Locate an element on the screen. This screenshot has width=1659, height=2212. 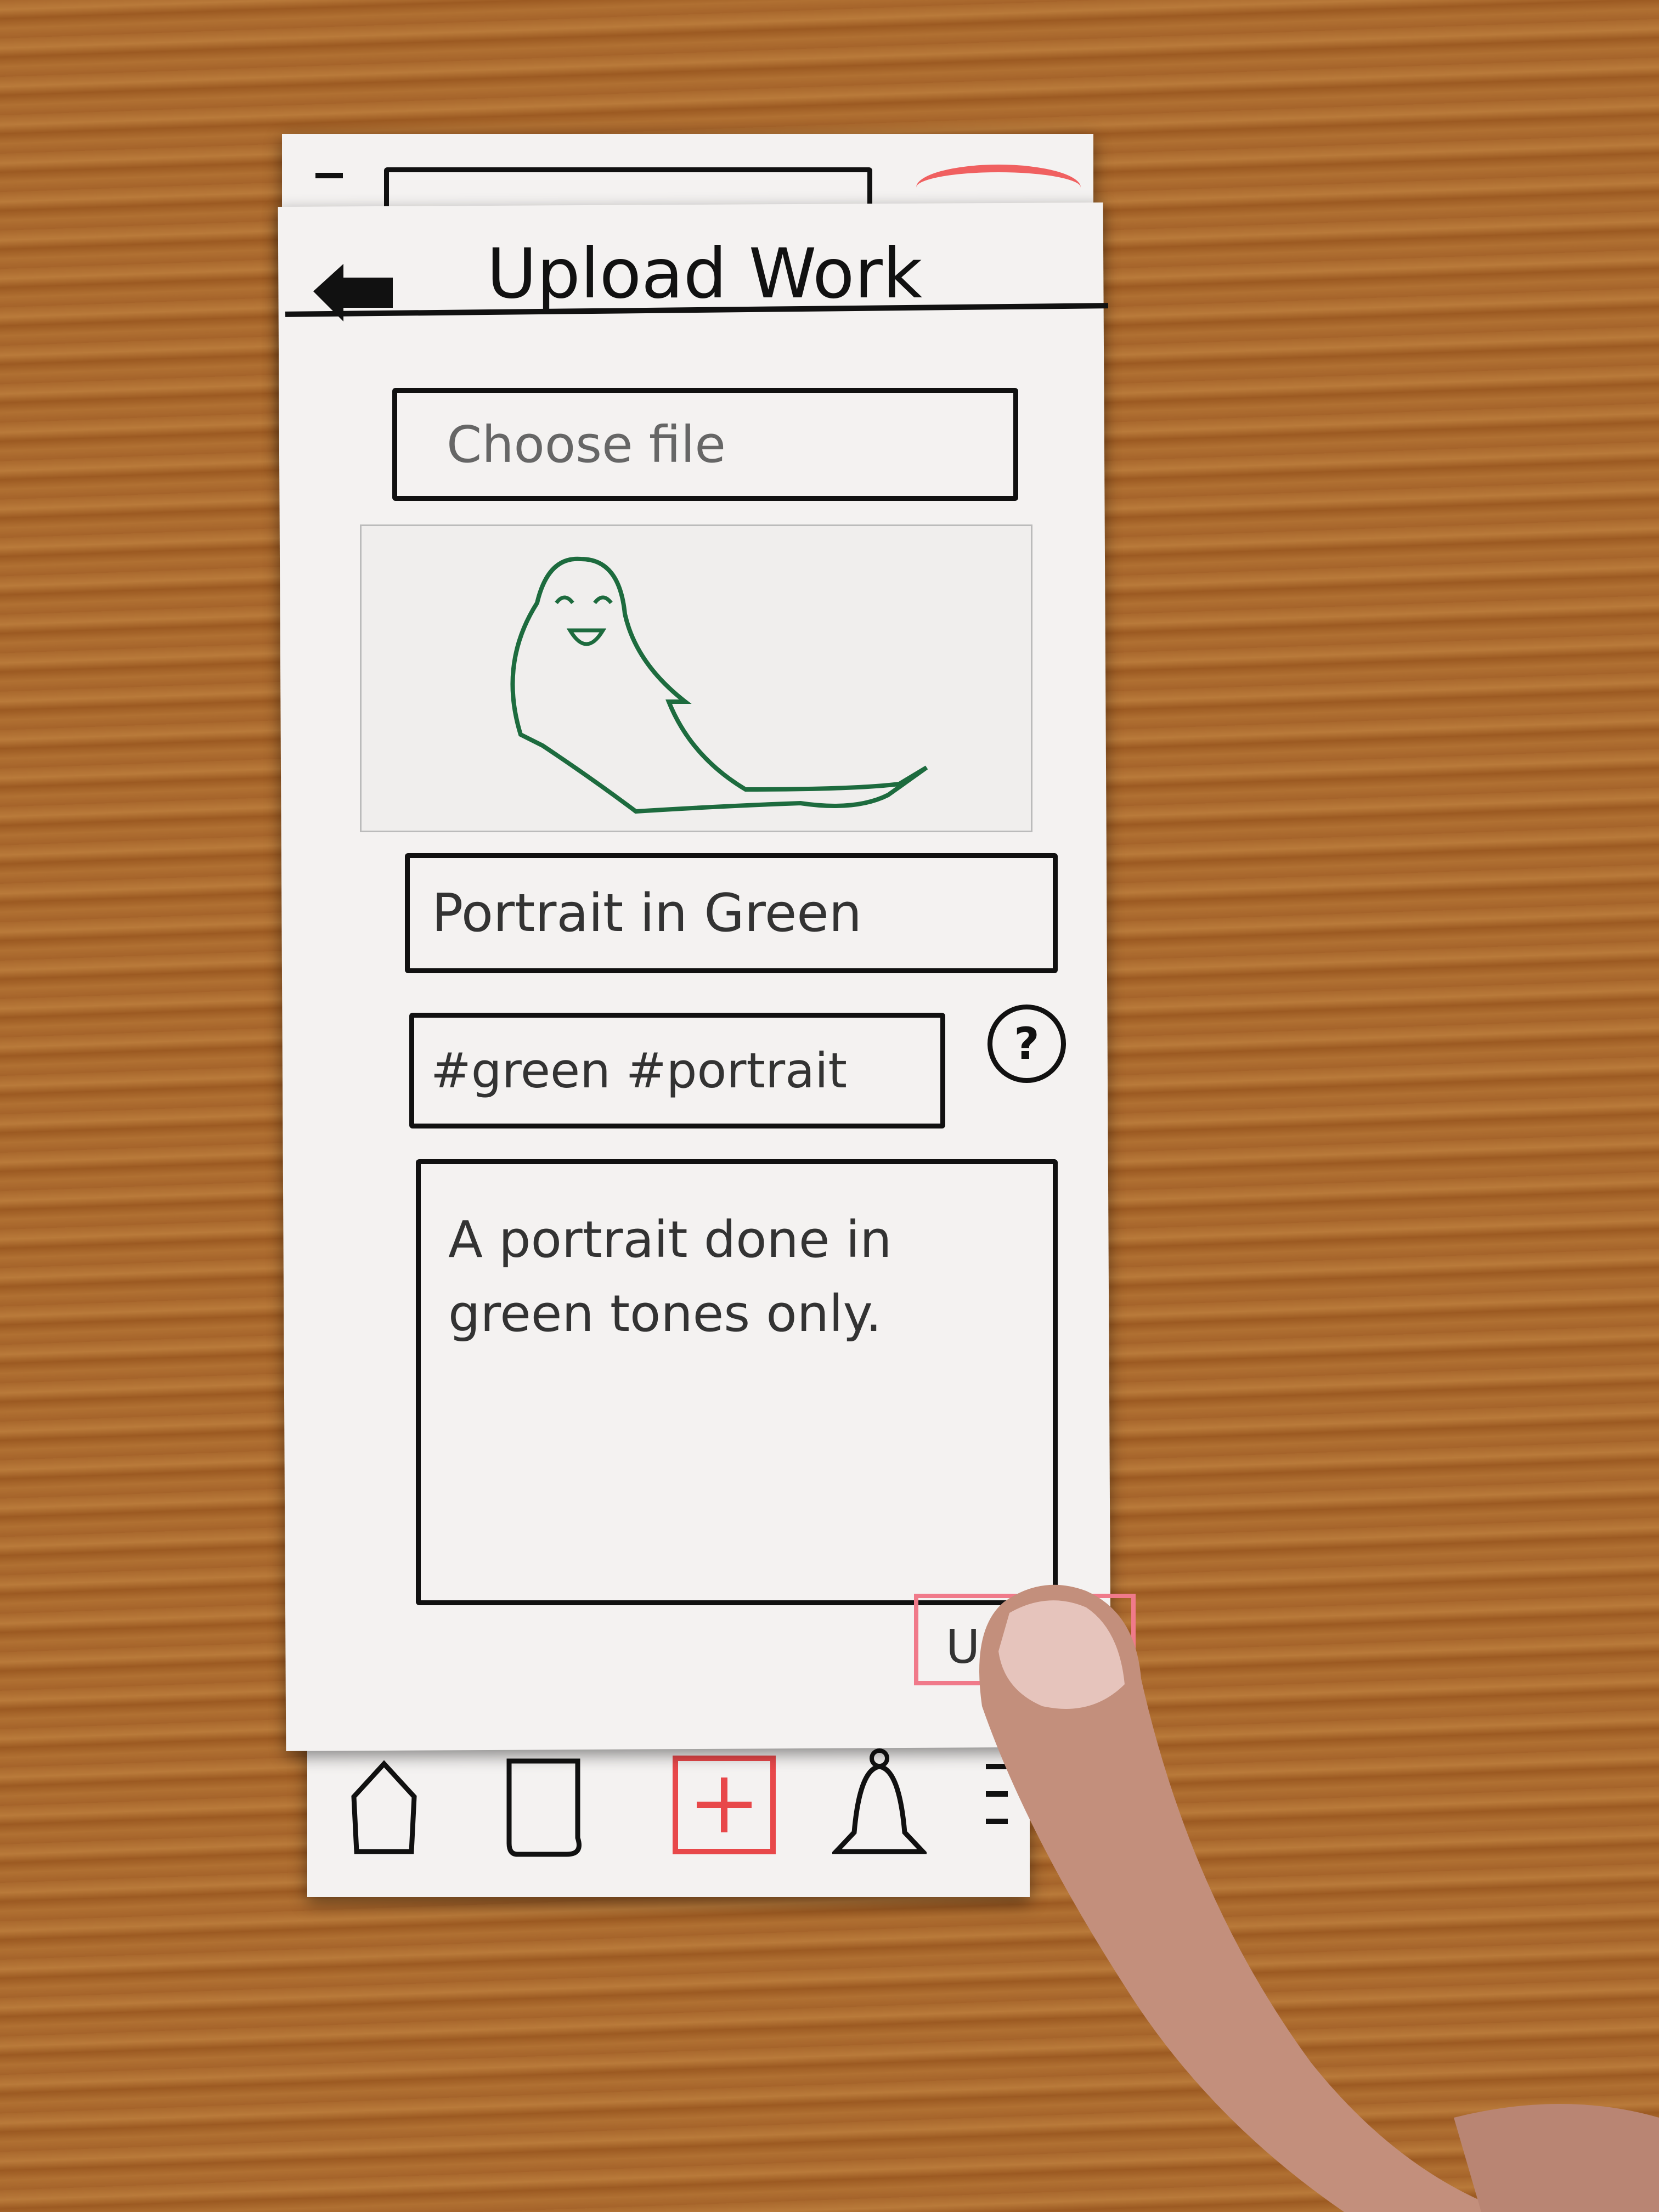
help-icon: ? is located at coordinates (1027, 1043).